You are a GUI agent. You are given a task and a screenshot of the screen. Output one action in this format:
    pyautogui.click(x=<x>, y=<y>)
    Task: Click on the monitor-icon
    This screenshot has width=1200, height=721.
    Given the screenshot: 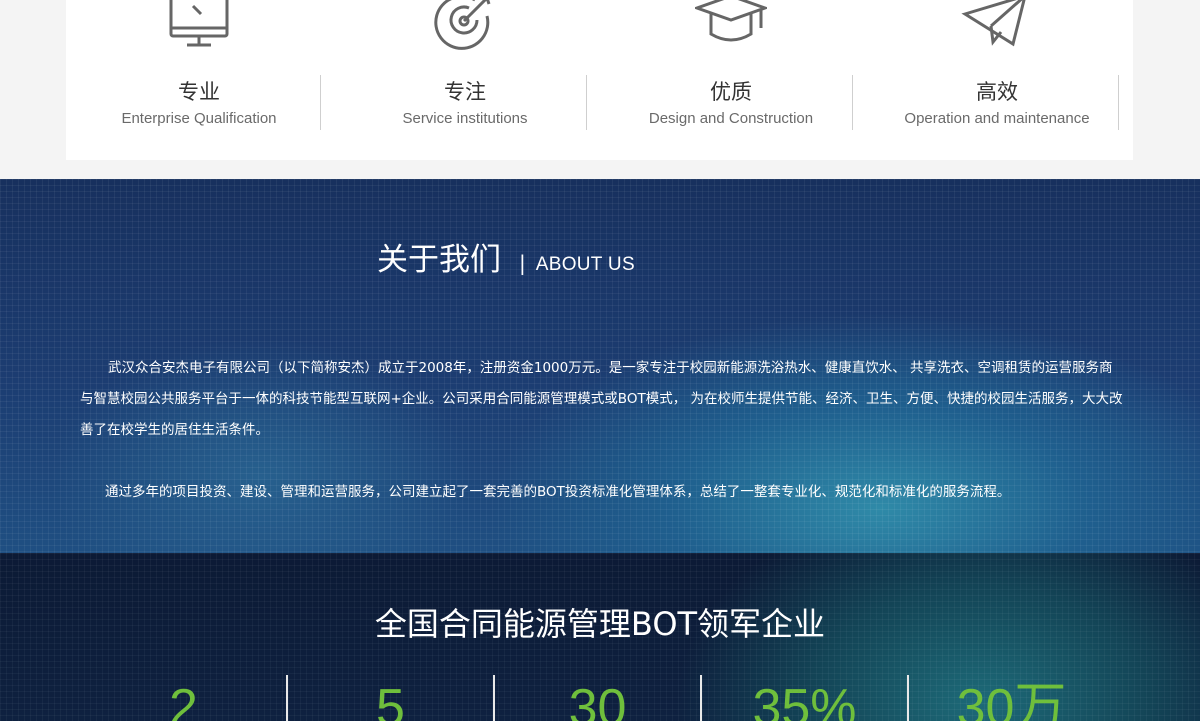 What is the action you would take?
    pyautogui.click(x=199, y=25)
    